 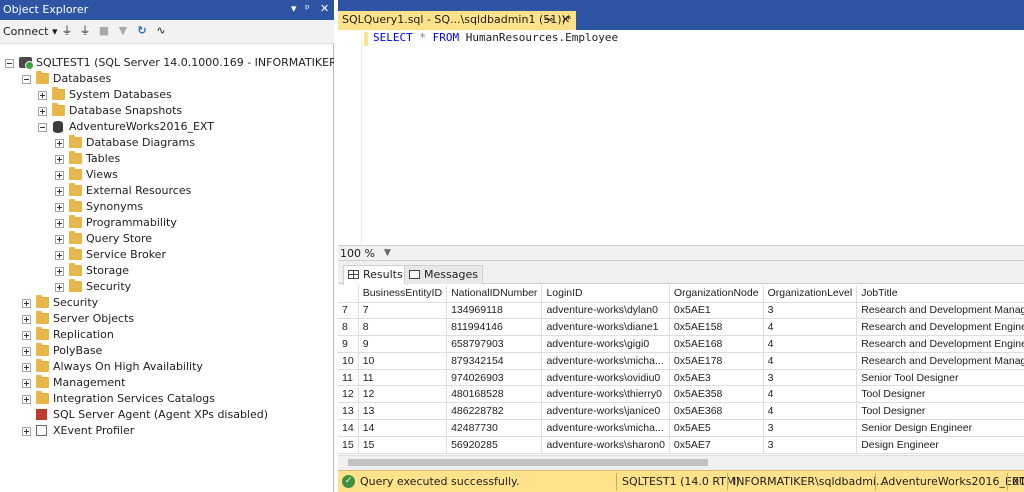 I want to click on scrollbar-thumb, so click(x=528, y=462).